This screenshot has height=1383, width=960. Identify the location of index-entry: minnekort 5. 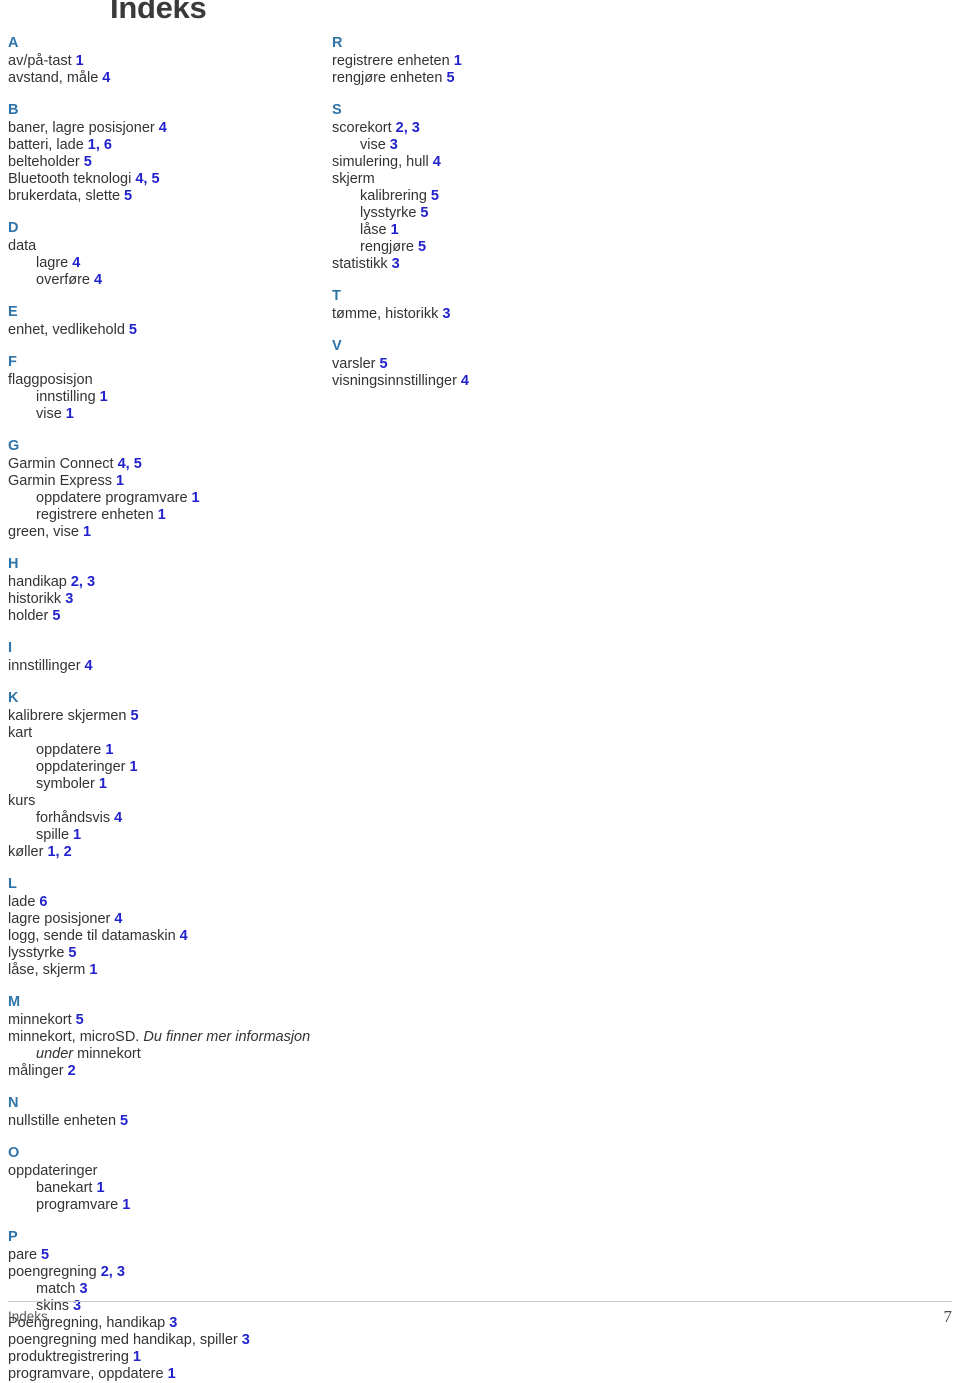
(166, 1020).